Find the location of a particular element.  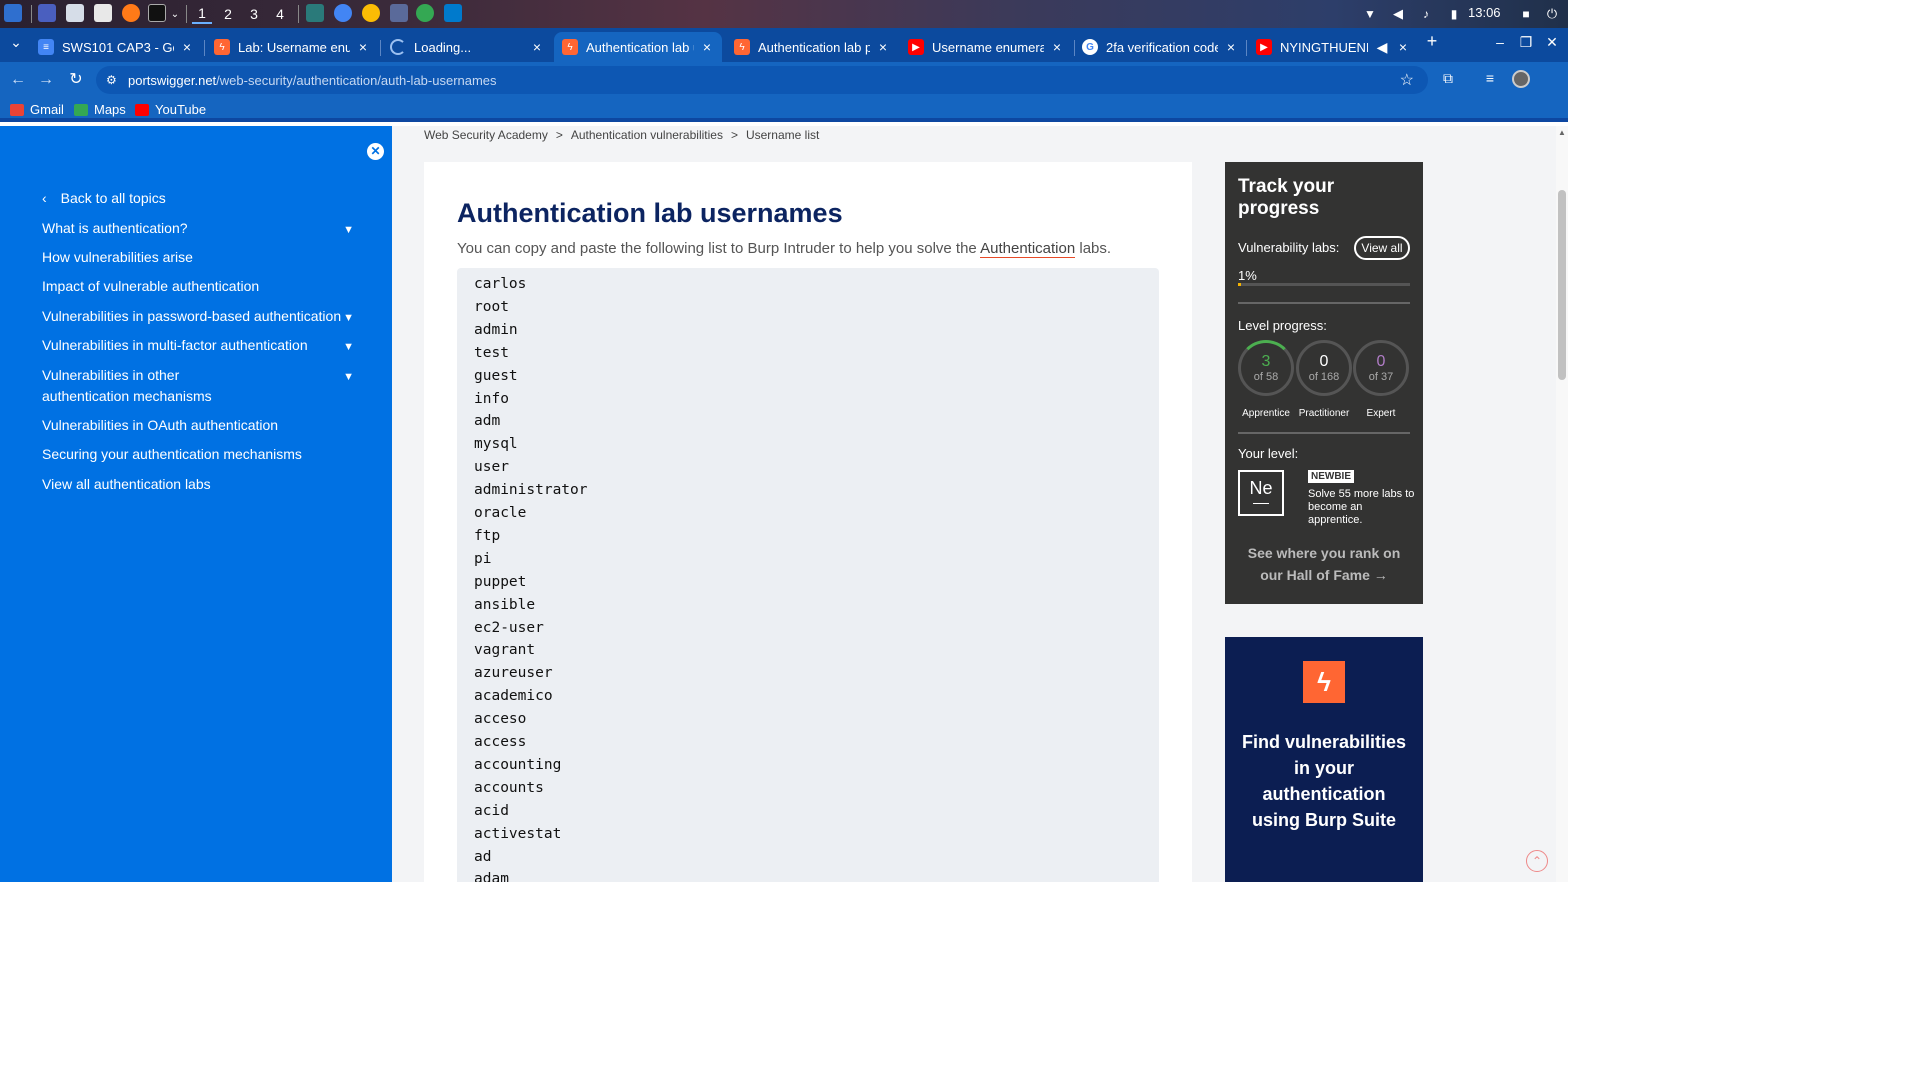

breadcrumb-link: Authentication vulnerabilities is located at coordinates (647, 135).